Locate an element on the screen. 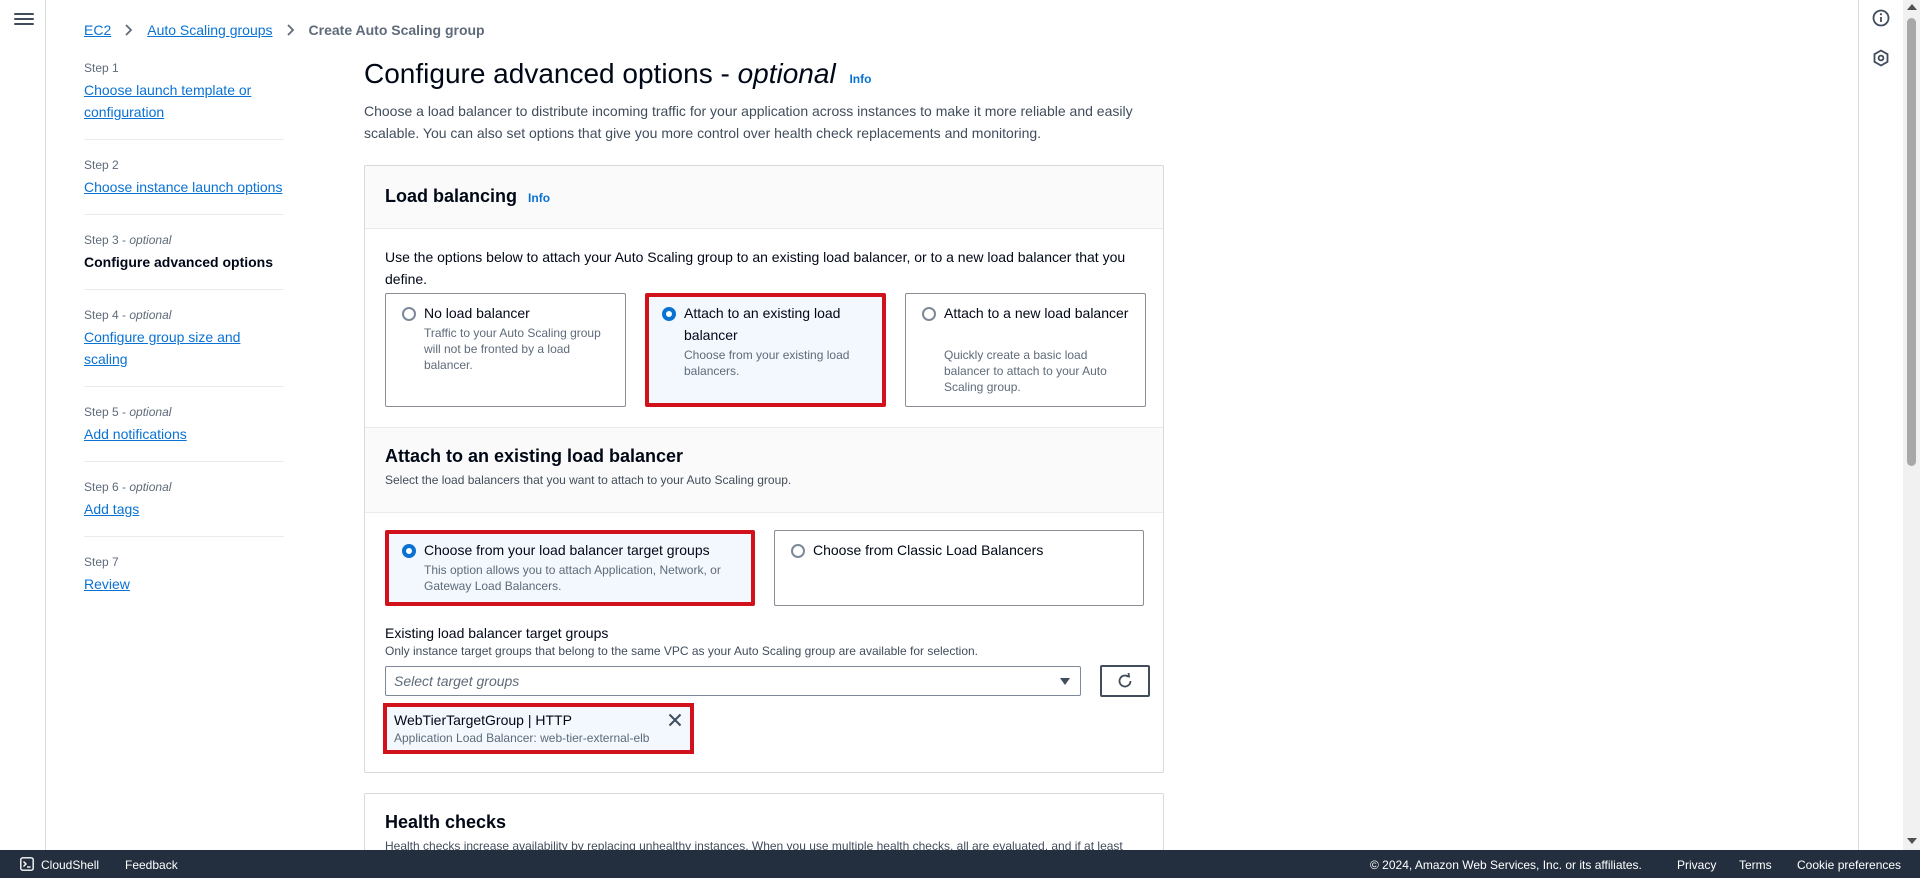 Image resolution: width=1920 pixels, height=878 pixels. step-link-tags: Add tags is located at coordinates (184, 509).